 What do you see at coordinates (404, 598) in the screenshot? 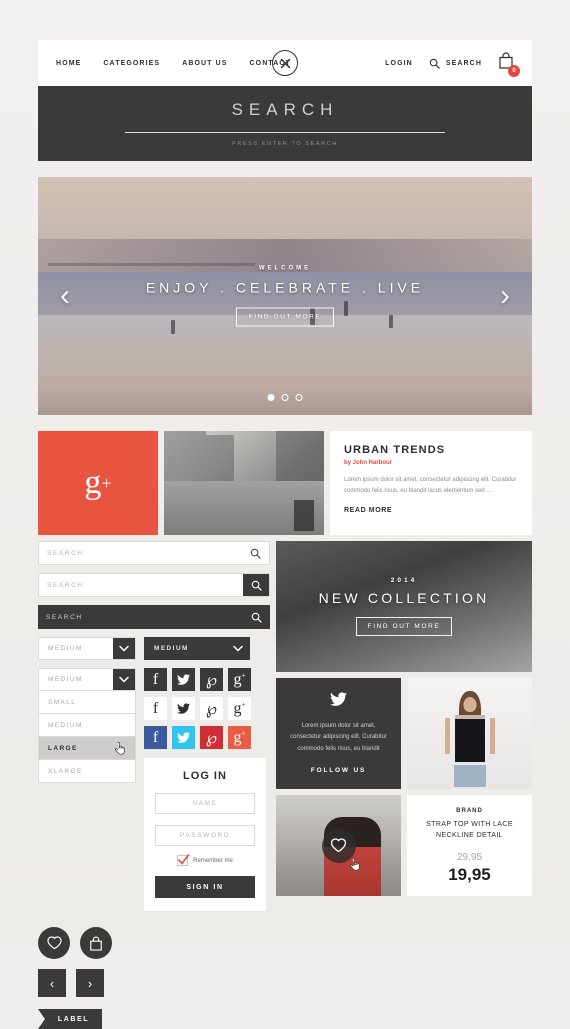
I see `collection-title: NEW COLLECTION` at bounding box center [404, 598].